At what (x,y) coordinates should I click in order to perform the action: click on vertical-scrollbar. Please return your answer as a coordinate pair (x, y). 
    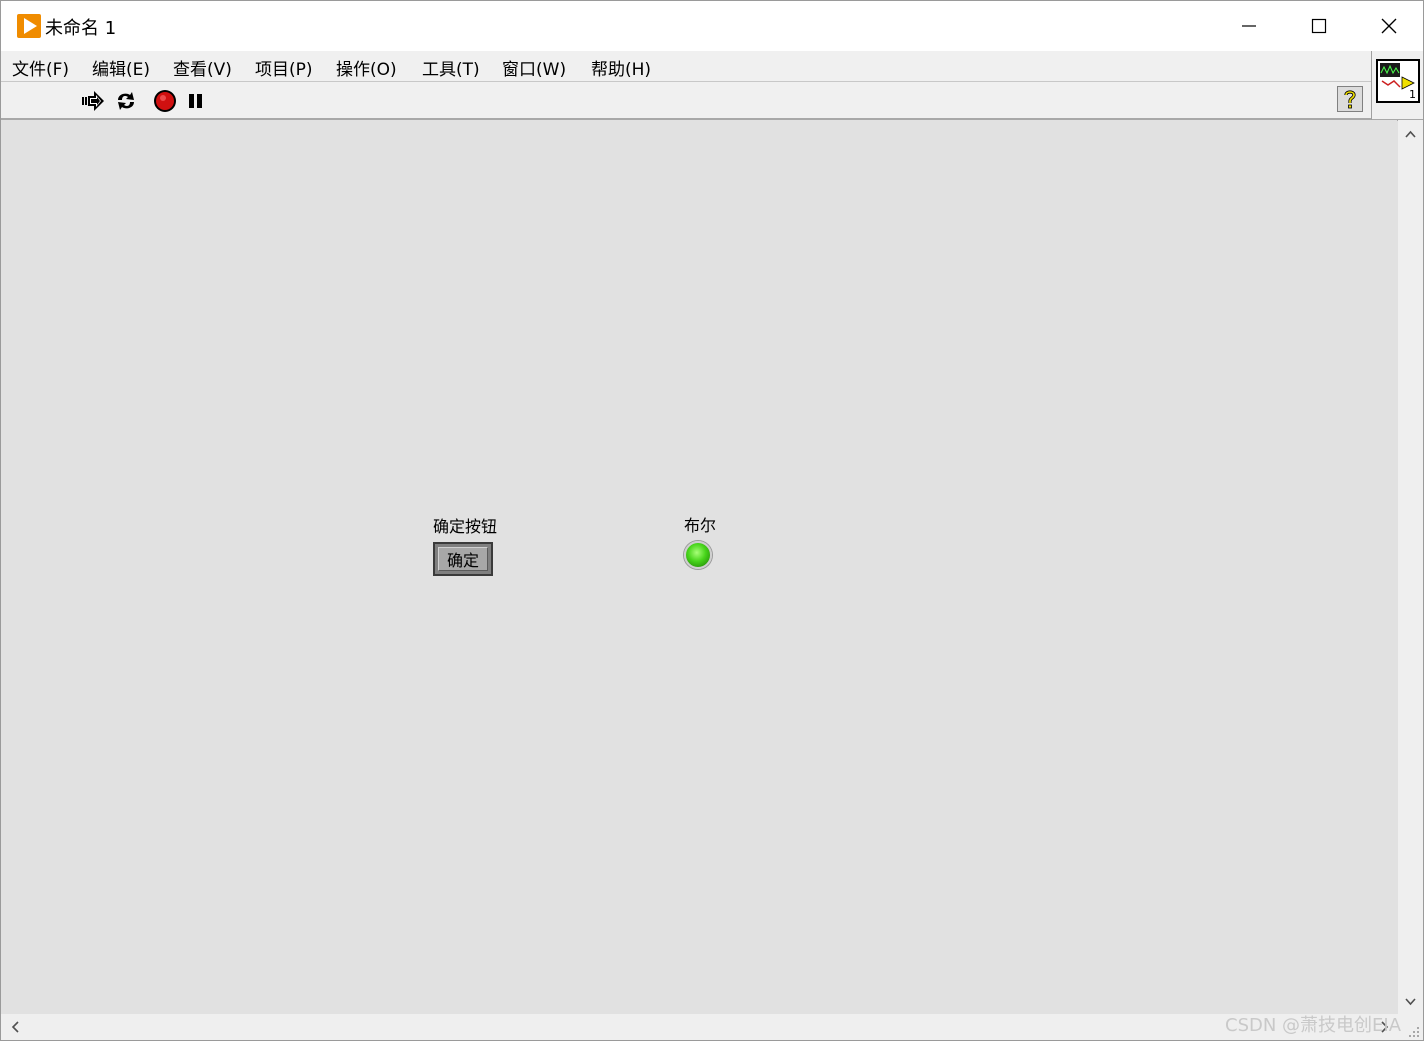
    Looking at the image, I should click on (1410, 567).